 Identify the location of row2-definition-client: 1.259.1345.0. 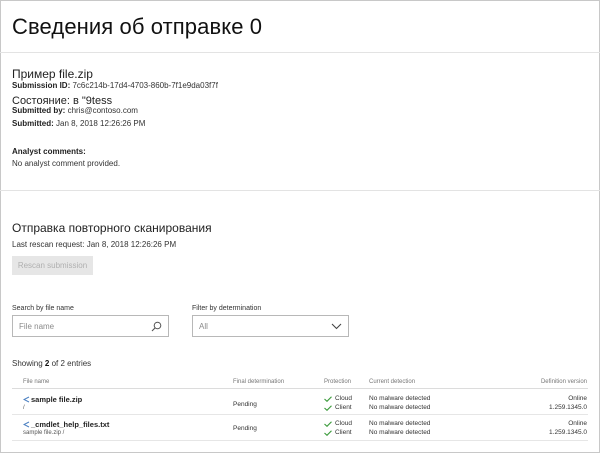
(568, 432).